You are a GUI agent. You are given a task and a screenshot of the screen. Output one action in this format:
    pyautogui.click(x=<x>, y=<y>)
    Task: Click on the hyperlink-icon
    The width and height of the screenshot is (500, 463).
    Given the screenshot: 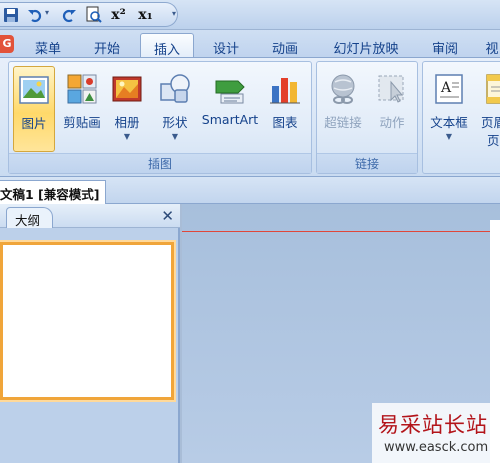 What is the action you would take?
    pyautogui.click(x=343, y=89)
    